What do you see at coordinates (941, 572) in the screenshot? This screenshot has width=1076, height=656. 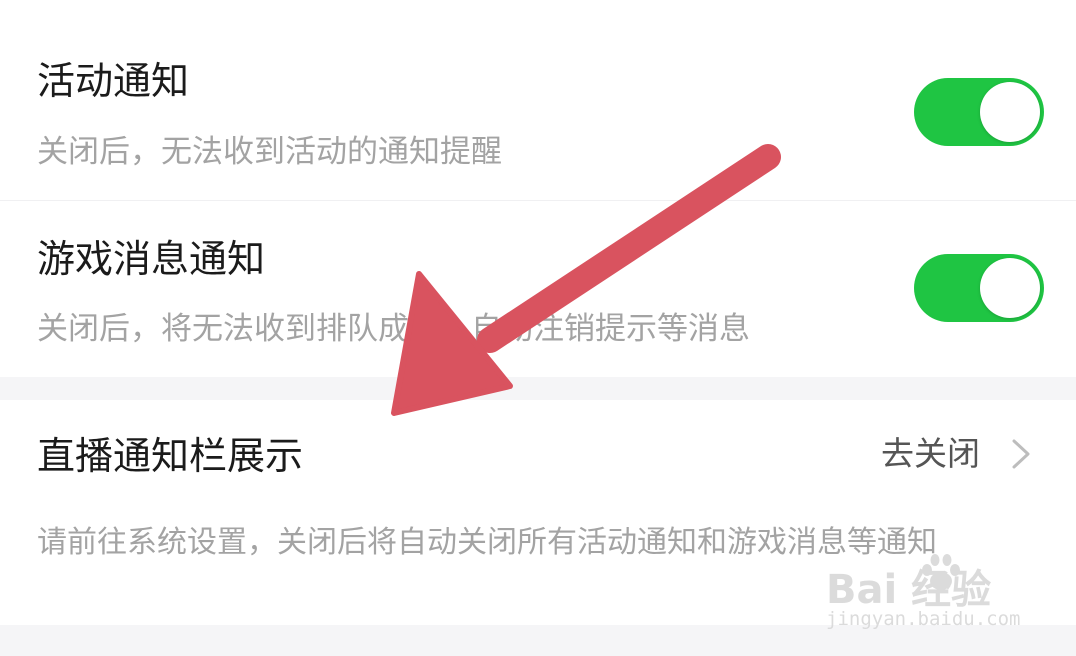 I see `baidu-paw-icon` at bounding box center [941, 572].